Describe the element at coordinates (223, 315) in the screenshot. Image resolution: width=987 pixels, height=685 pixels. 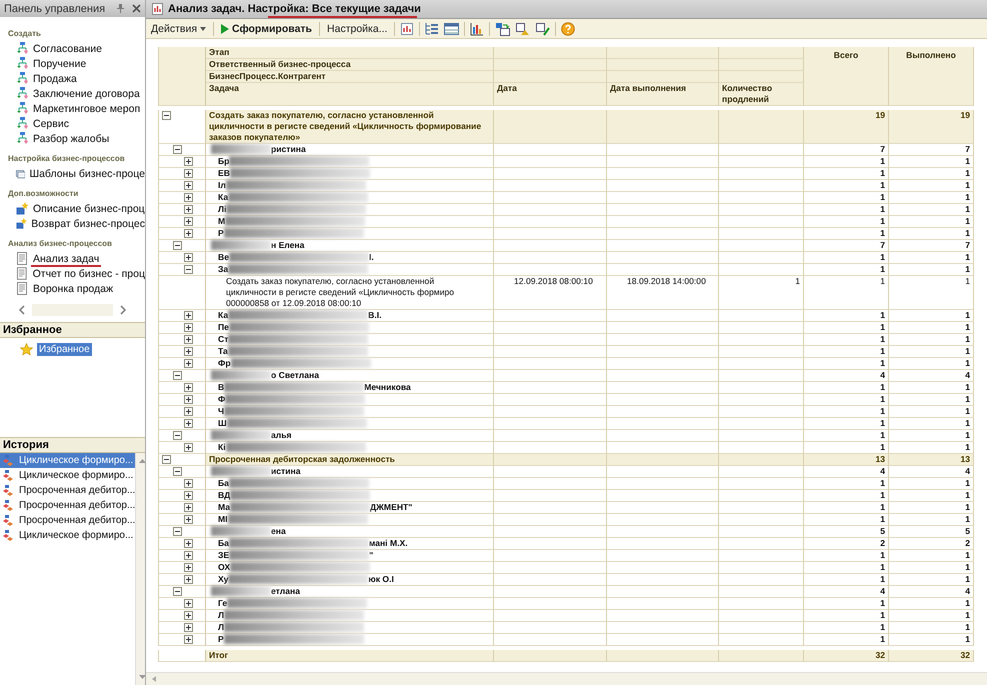
I see `row-label: Ка` at that location.